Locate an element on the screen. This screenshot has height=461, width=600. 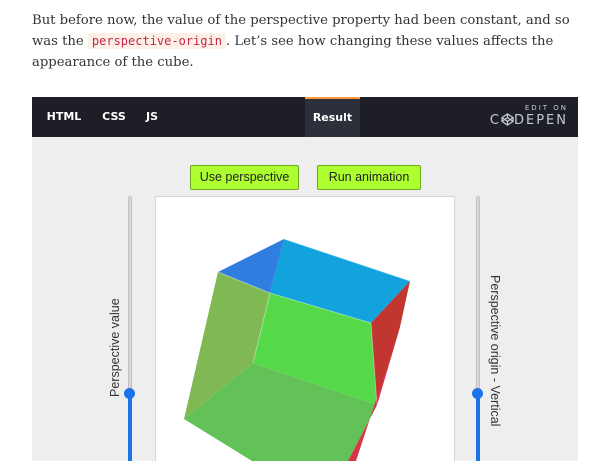
perspective-origin-vertical-slider-fill is located at coordinates (478, 427).